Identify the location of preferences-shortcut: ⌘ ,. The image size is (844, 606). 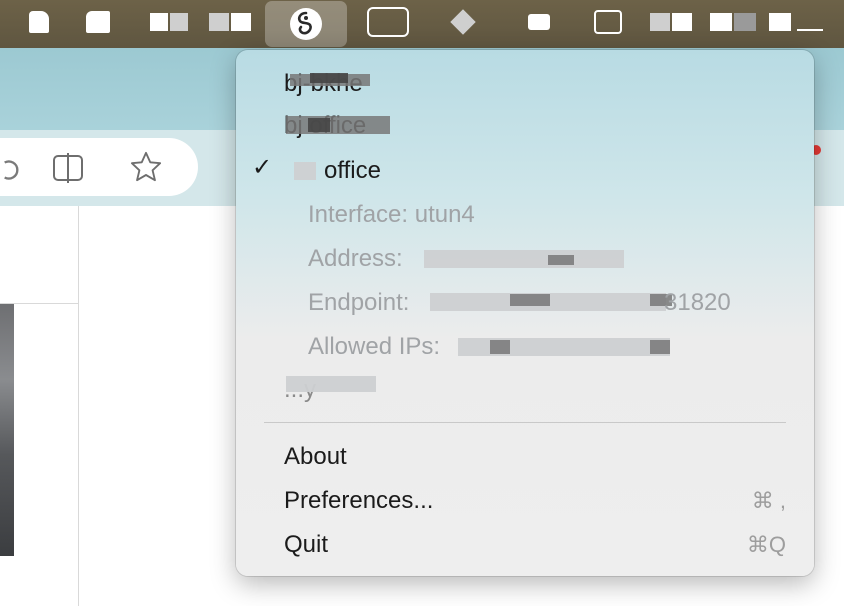
(768, 500).